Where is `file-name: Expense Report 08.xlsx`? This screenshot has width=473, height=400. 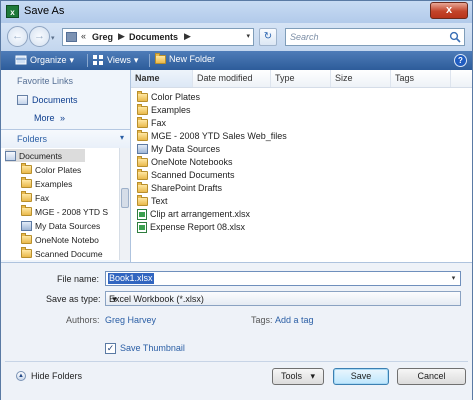
file-name: Expense Report 08.xlsx is located at coordinates (198, 227).